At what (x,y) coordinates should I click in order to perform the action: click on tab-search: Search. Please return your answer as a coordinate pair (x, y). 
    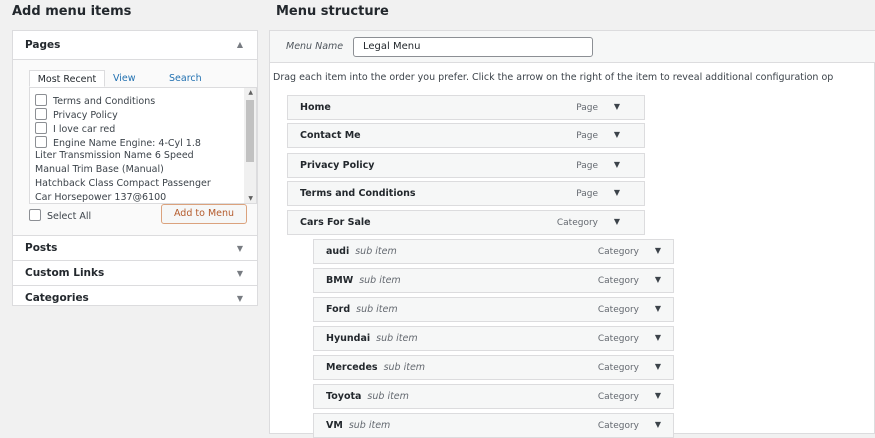
    Looking at the image, I should click on (185, 78).